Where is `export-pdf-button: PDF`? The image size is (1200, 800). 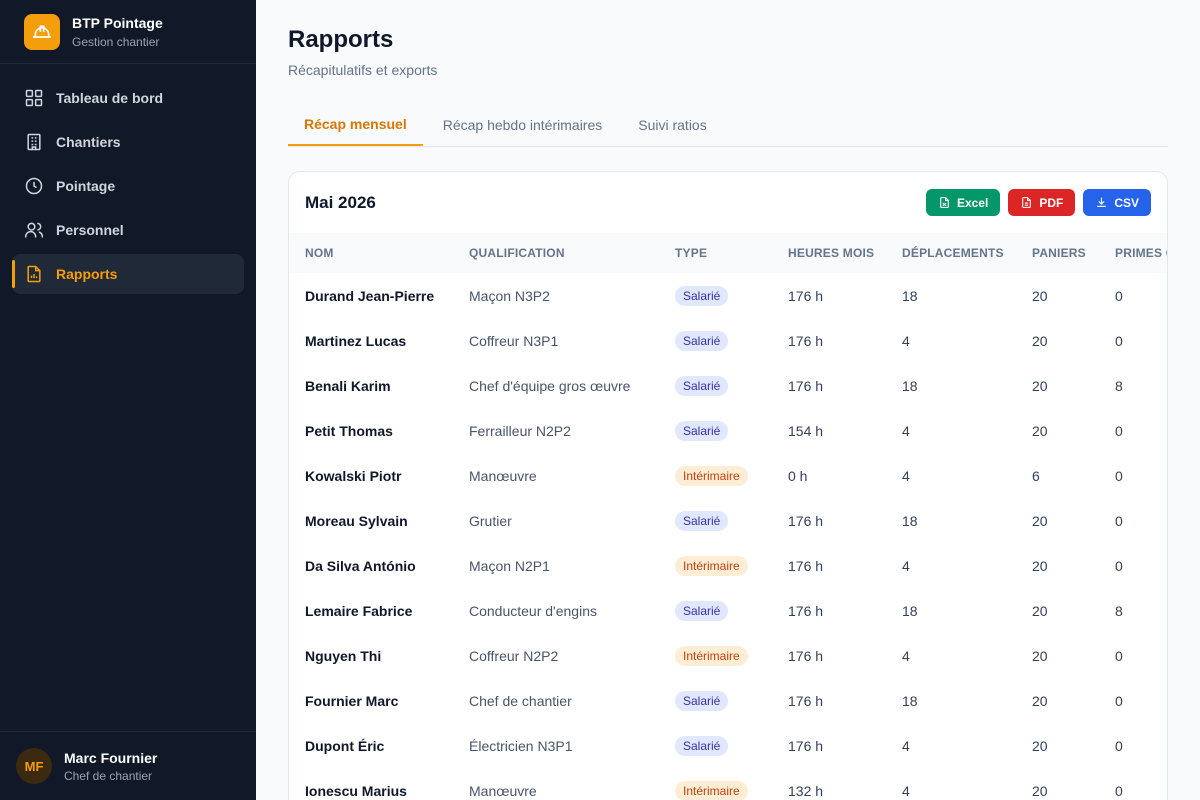
export-pdf-button: PDF is located at coordinates (1042, 202).